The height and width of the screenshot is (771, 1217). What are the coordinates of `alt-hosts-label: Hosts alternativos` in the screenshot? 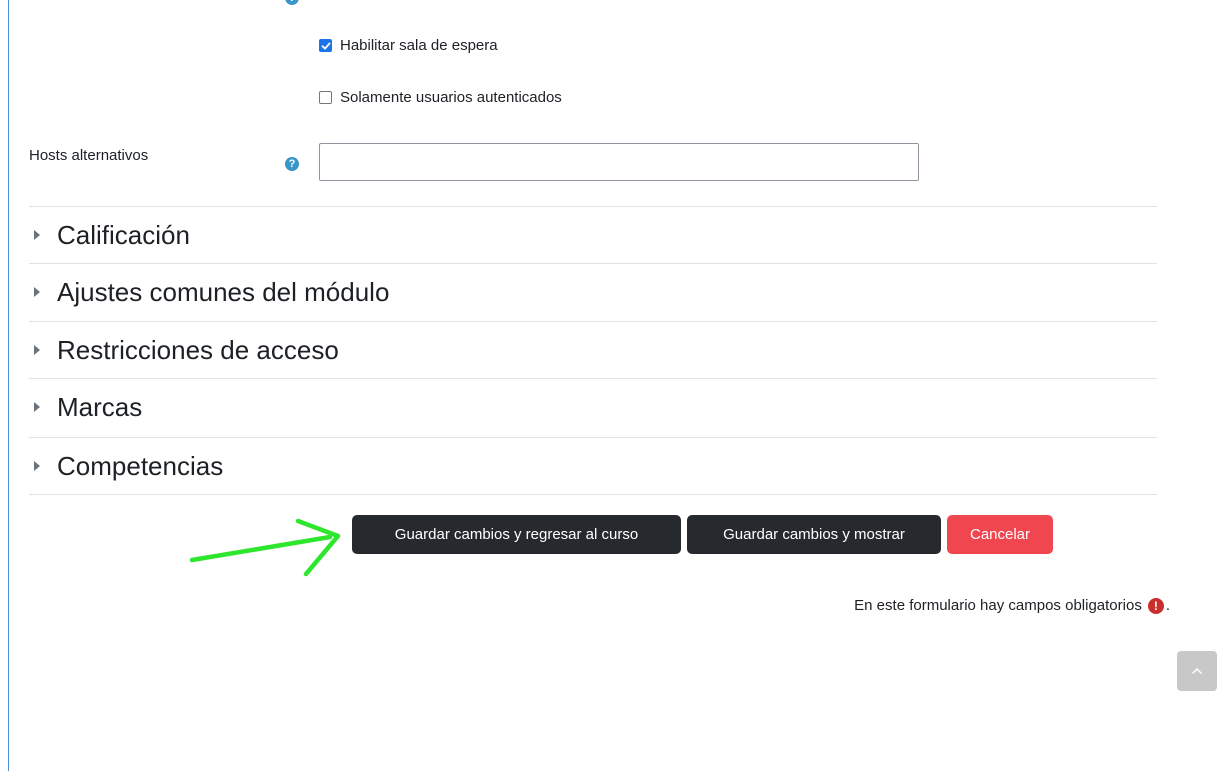 It's located at (89, 155).